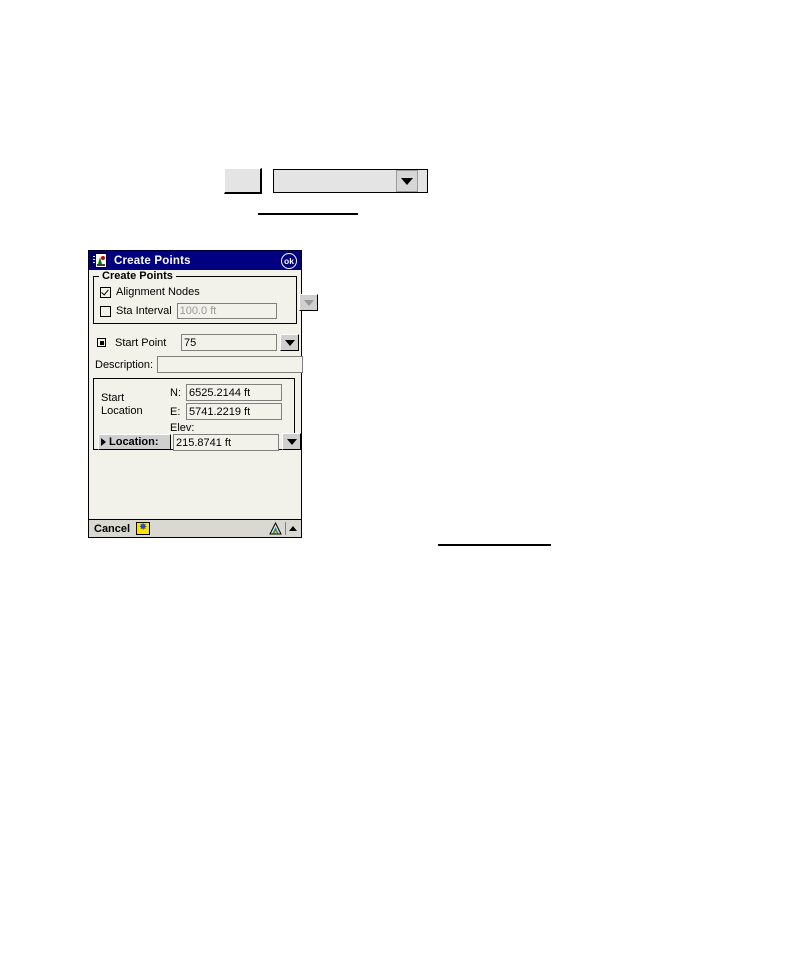 This screenshot has width=786, height=954. Describe the element at coordinates (122, 404) in the screenshot. I see `start-location-label: Start Location` at that location.